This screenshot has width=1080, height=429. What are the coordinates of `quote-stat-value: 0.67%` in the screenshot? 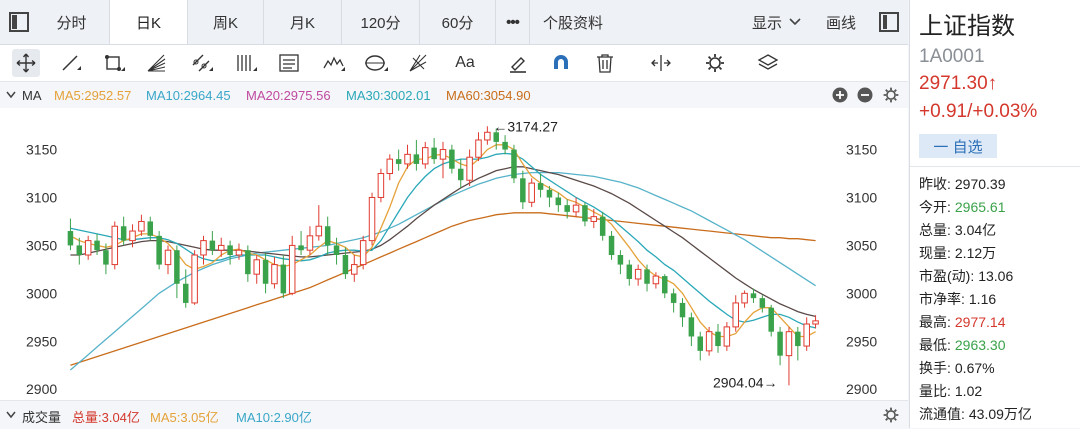 It's located at (974, 368).